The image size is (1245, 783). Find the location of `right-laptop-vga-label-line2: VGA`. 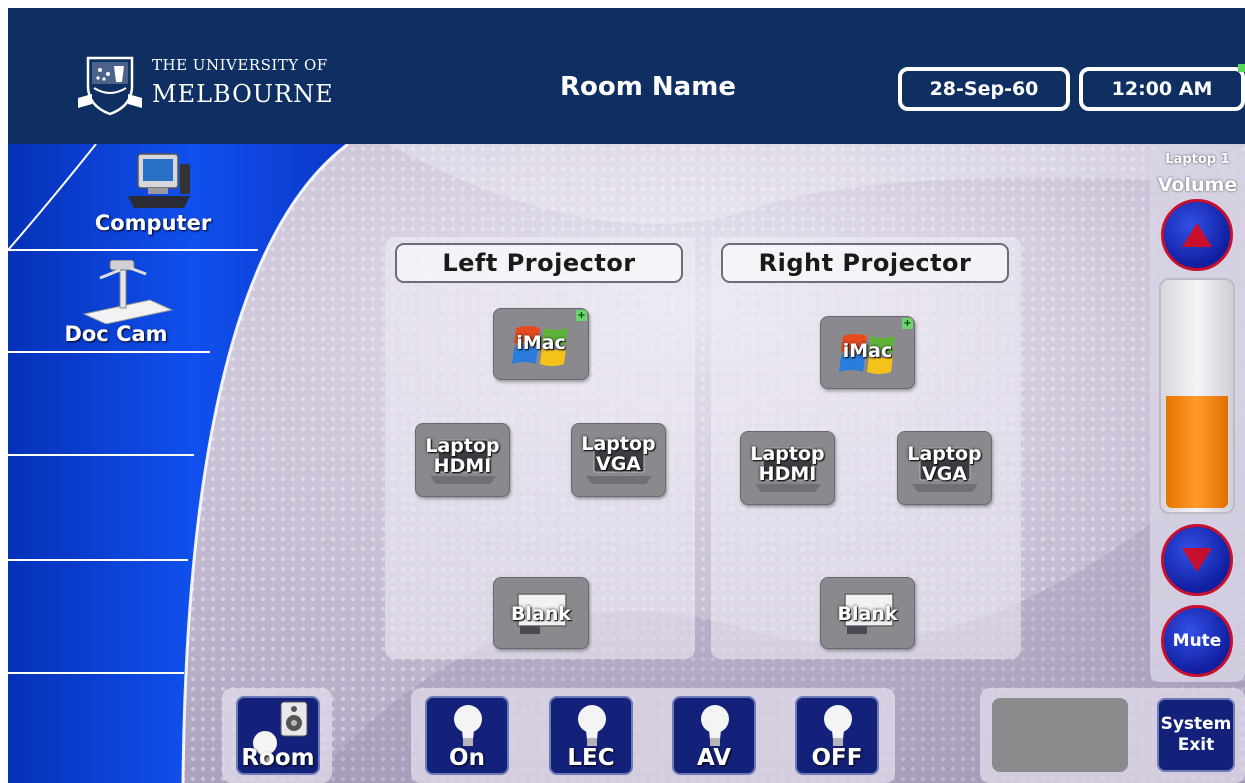

right-laptop-vga-label-line2: VGA is located at coordinates (944, 474).